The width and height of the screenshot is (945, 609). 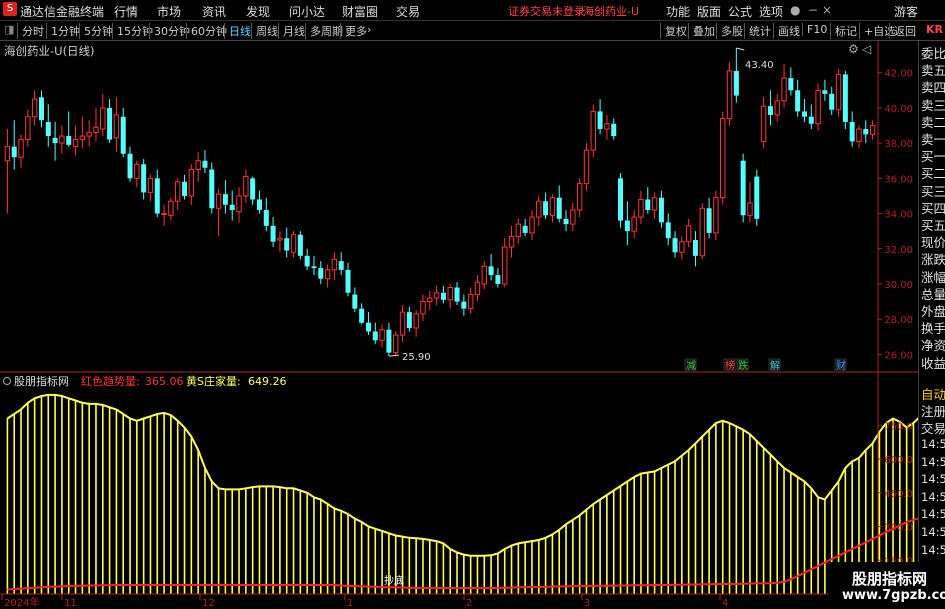 What do you see at coordinates (933, 88) in the screenshot?
I see `quote-field-label: 卖四` at bounding box center [933, 88].